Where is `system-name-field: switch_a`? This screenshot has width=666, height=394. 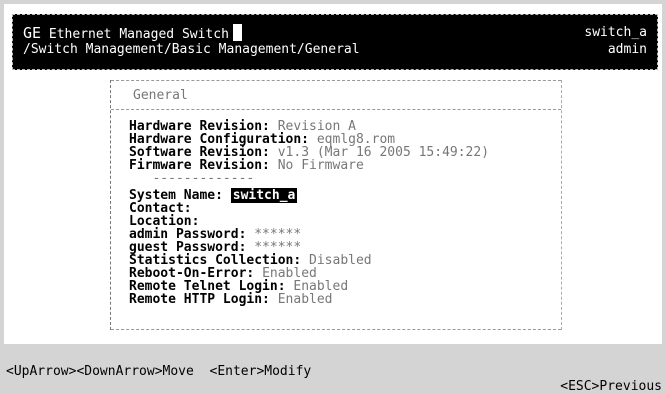 system-name-field: switch_a is located at coordinates (264, 195).